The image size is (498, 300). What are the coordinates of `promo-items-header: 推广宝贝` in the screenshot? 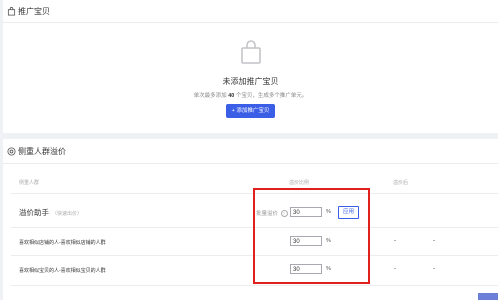 It's located at (250, 11).